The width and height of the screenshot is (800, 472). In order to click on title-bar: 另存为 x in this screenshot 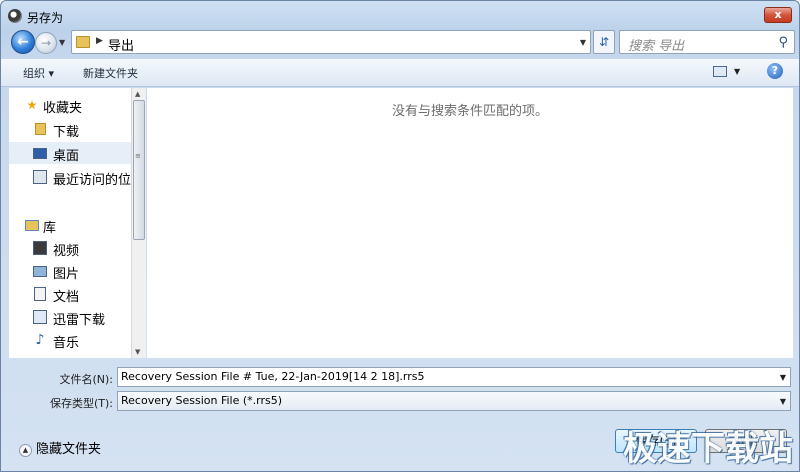, I will do `click(400, 16)`.